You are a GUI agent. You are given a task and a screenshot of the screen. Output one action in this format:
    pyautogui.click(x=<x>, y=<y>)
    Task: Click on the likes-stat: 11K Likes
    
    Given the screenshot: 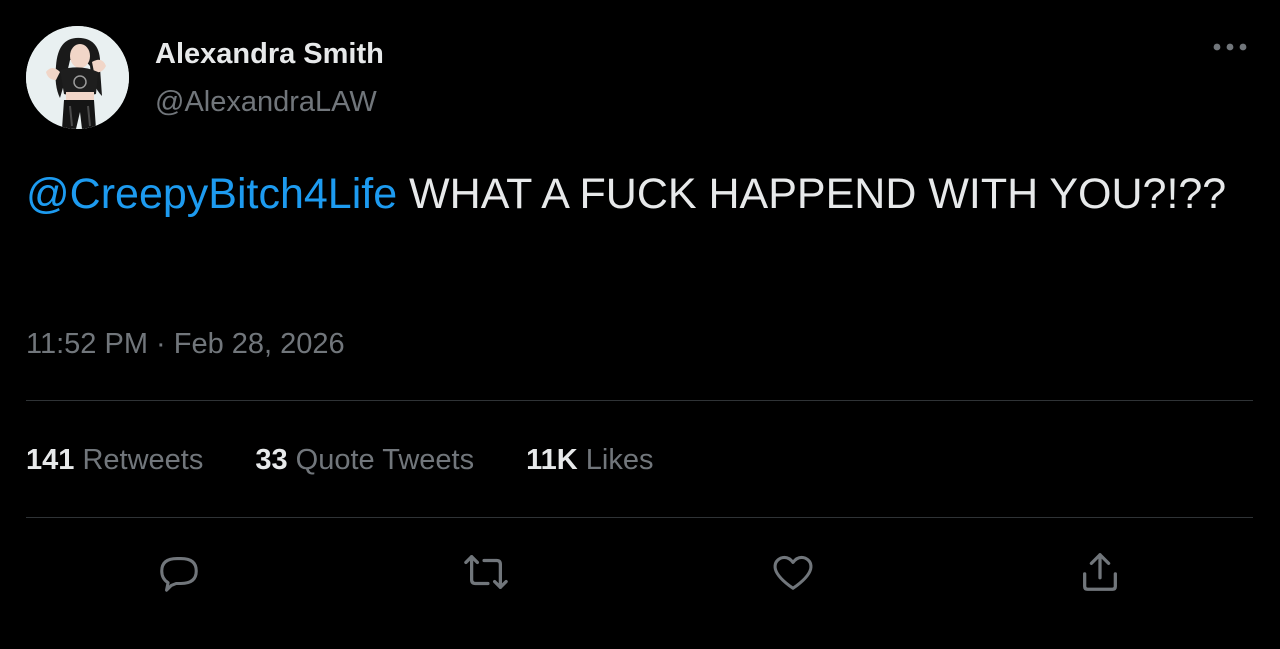 What is the action you would take?
    pyautogui.click(x=589, y=460)
    